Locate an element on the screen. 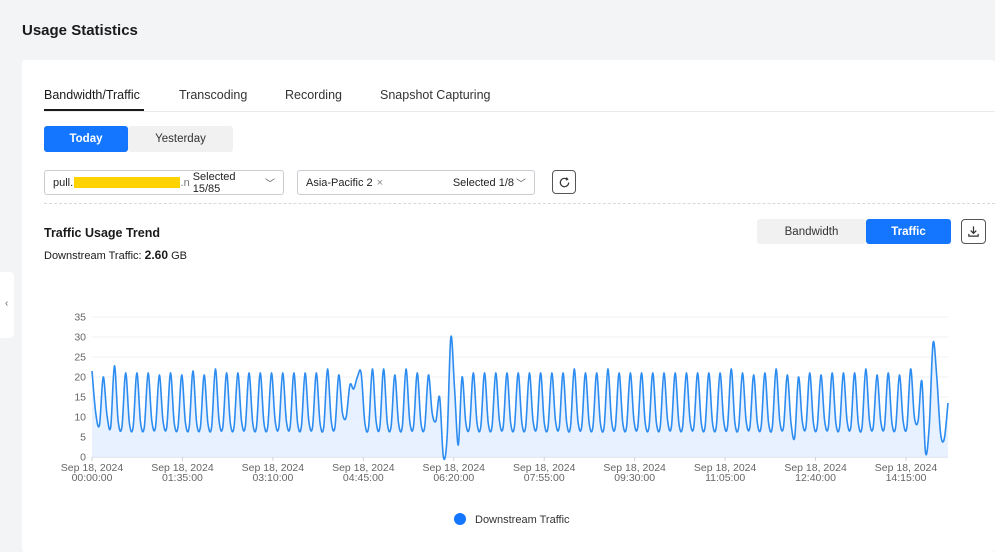 This screenshot has height=552, width=995. y-tick-label: 25 is located at coordinates (80, 358).